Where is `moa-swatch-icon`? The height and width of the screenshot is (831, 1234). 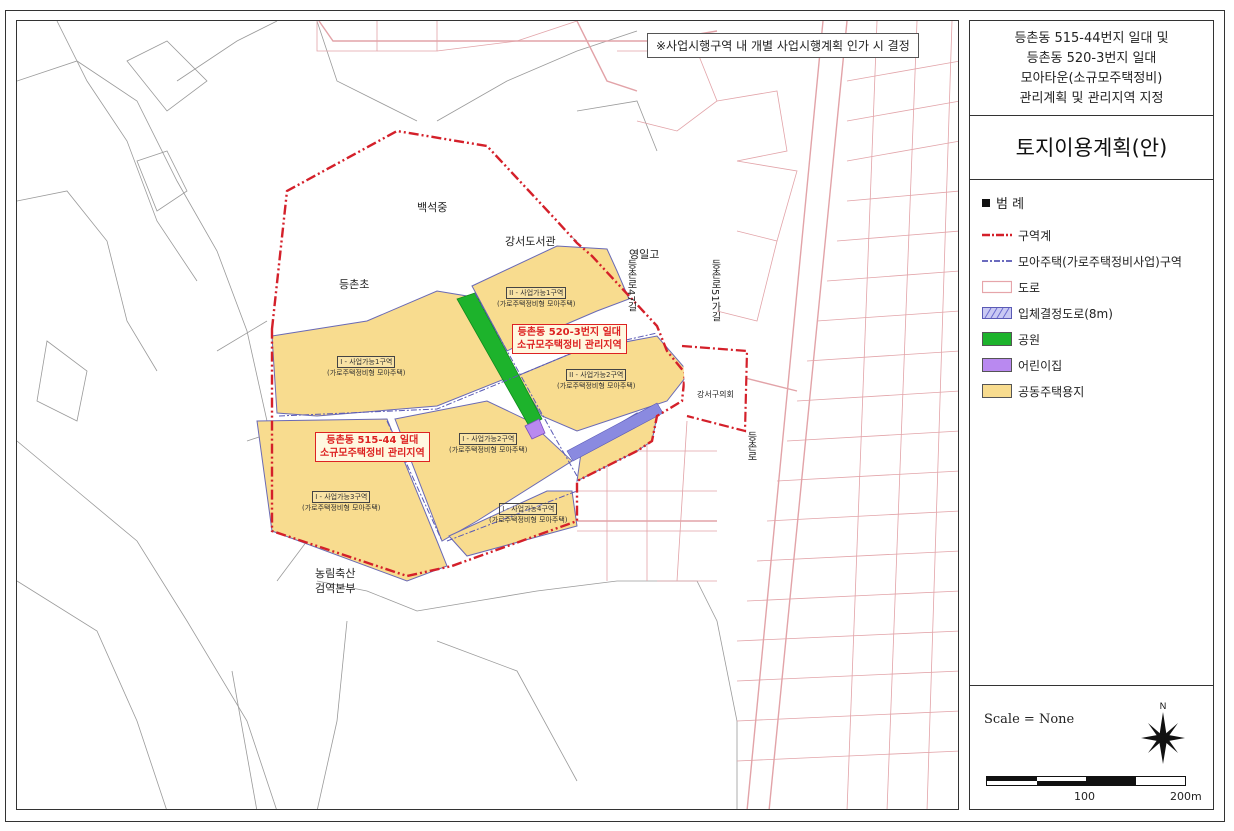
moa-swatch-icon is located at coordinates (997, 261).